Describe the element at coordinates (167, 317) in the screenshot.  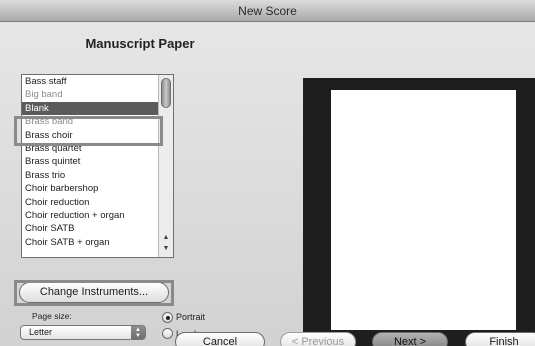
I see `portrait-radio` at that location.